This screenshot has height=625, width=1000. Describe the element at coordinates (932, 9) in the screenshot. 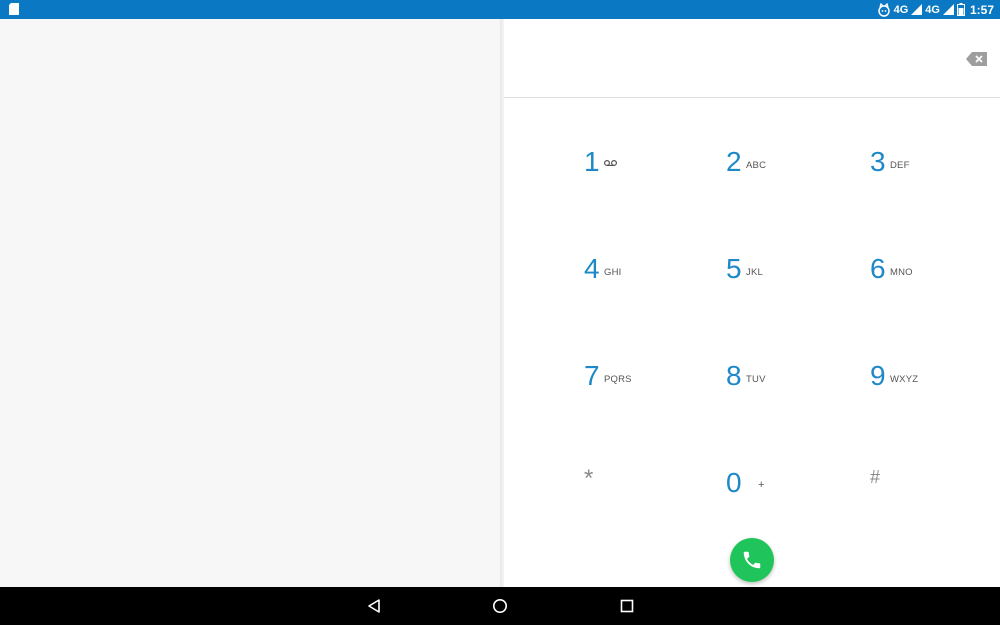

I see `network-type-2: 4G` at that location.